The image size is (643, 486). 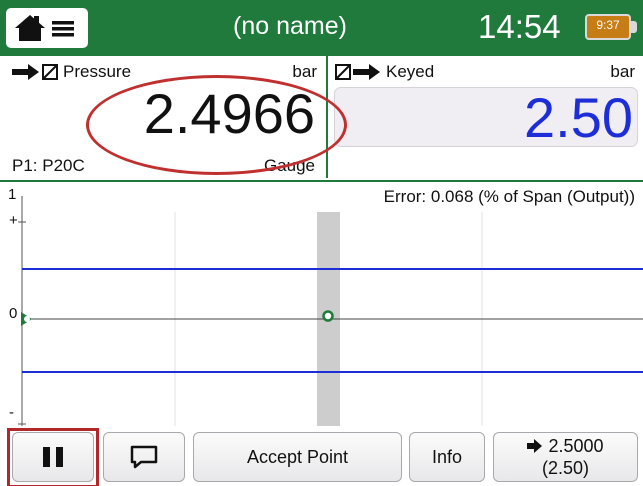 I want to click on error-readout: Error: 0.068 (% of Span (Output)), so click(x=509, y=196).